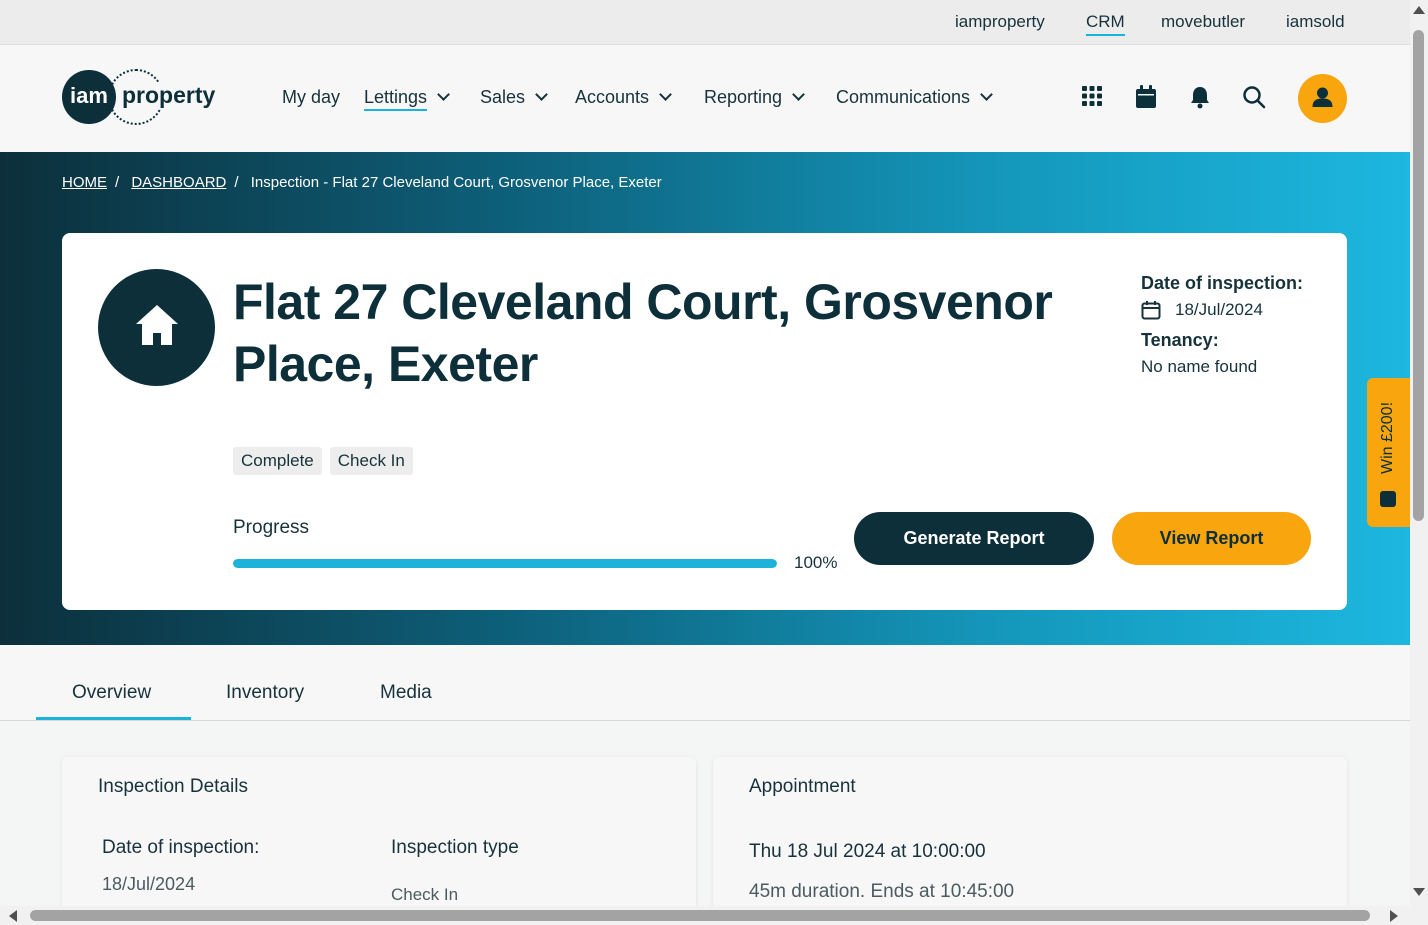  I want to click on scroll-up-arrow, so click(1419, 10).